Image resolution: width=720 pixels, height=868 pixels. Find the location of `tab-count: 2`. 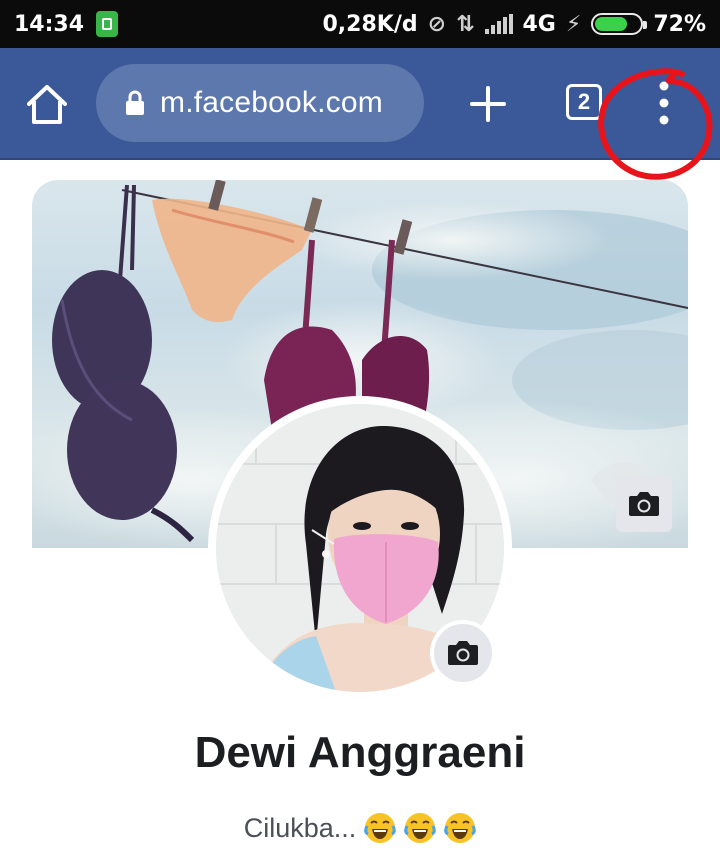

tab-count: 2 is located at coordinates (584, 101).